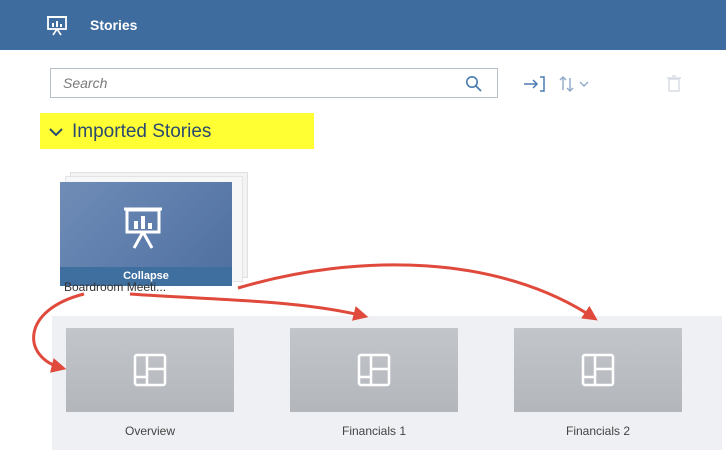 The height and width of the screenshot is (450, 726). I want to click on sort-button, so click(578, 84).